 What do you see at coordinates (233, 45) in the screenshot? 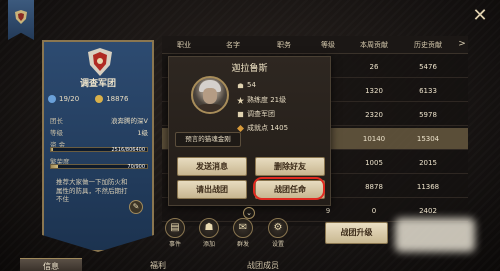
I see `col-name: 名字` at bounding box center [233, 45].